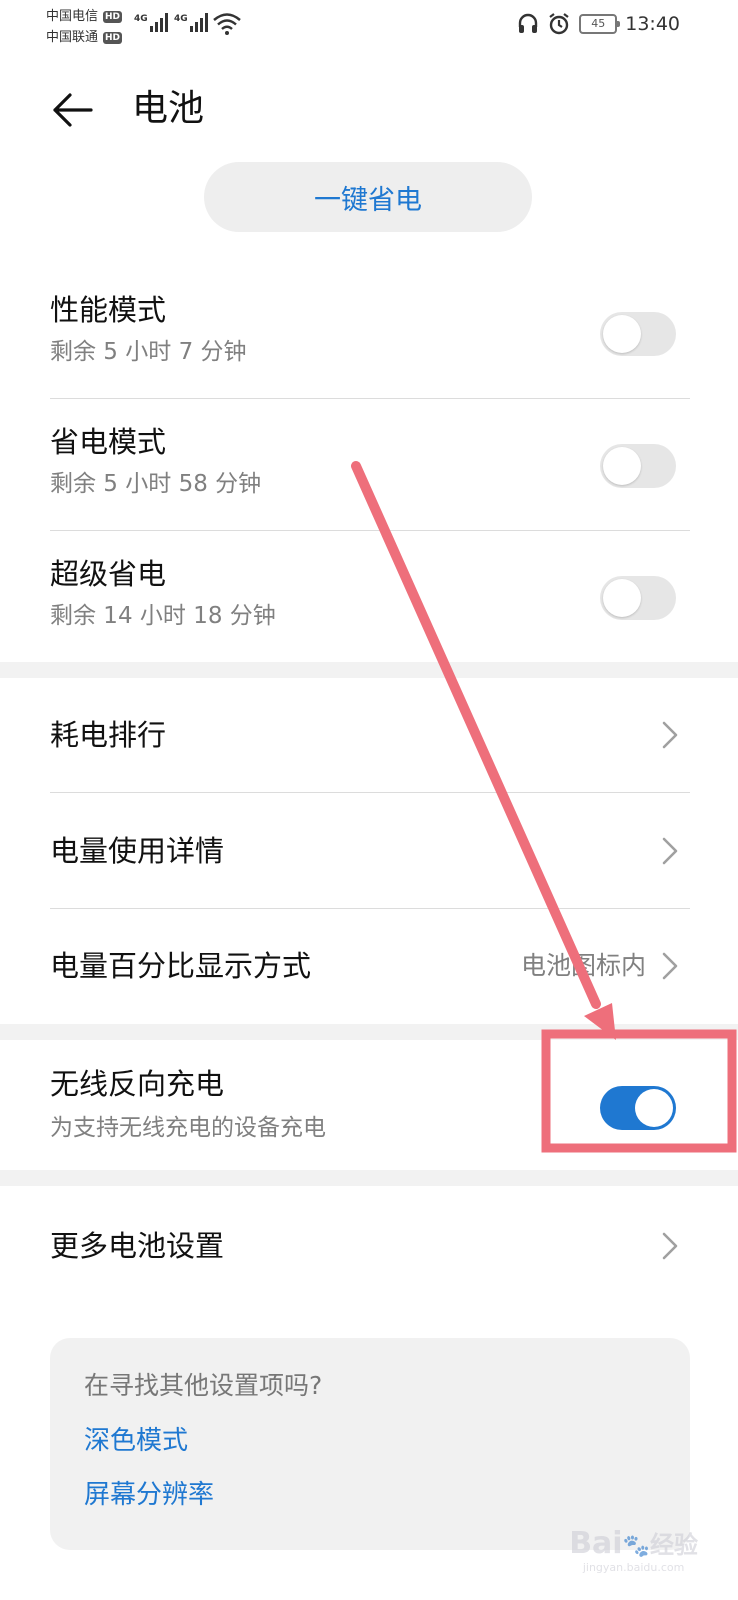 Image resolution: width=738 pixels, height=1600 pixels. Describe the element at coordinates (596, 1543) in the screenshot. I see `watermark-brand: Bai` at that location.